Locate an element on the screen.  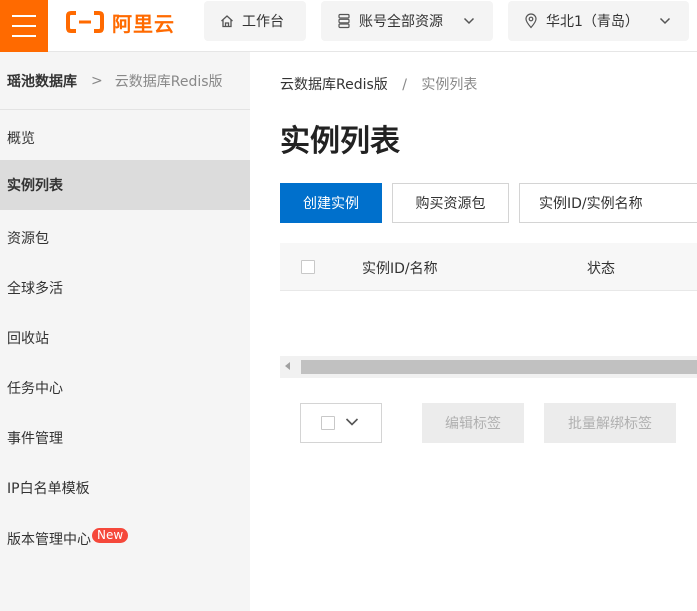
hamburger-menu-button is located at coordinates (24, 26).